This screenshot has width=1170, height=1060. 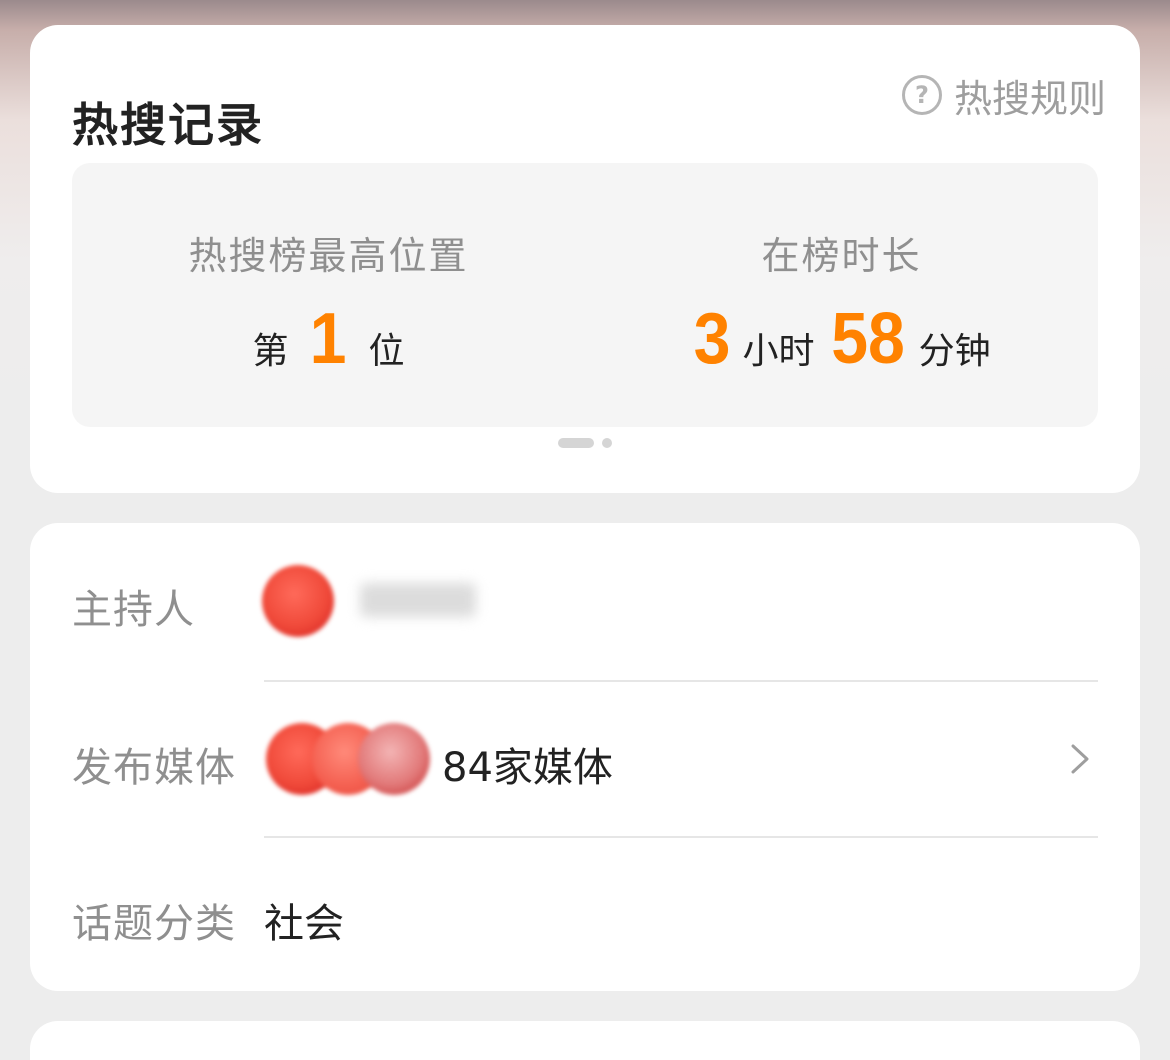 I want to click on pager-indicator, so click(x=585, y=443).